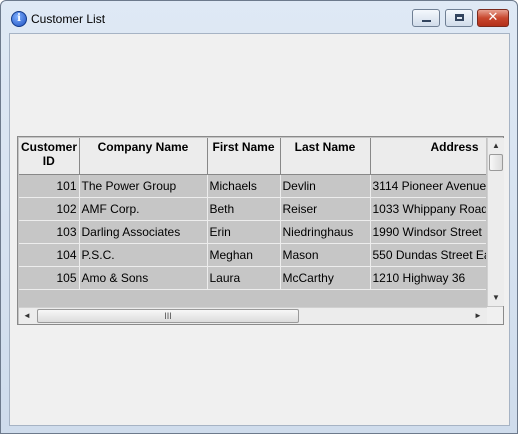 The image size is (518, 434). What do you see at coordinates (325, 209) in the screenshot?
I see `last-name-cell: Reiser` at bounding box center [325, 209].